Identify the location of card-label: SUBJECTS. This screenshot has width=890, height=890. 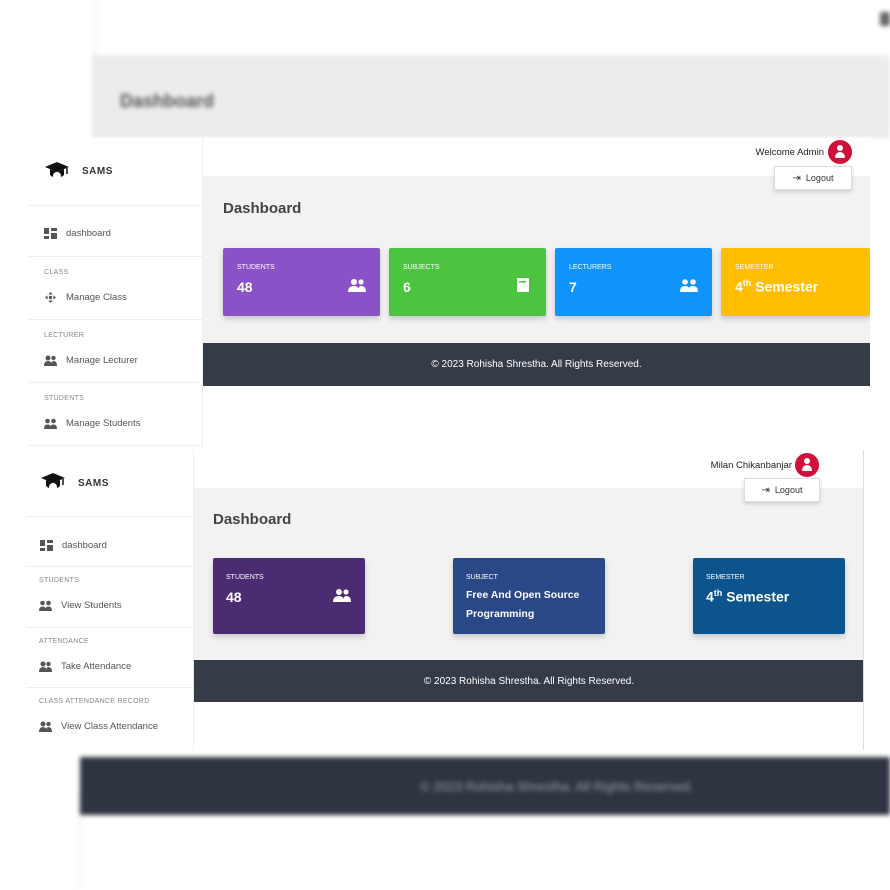
(421, 267).